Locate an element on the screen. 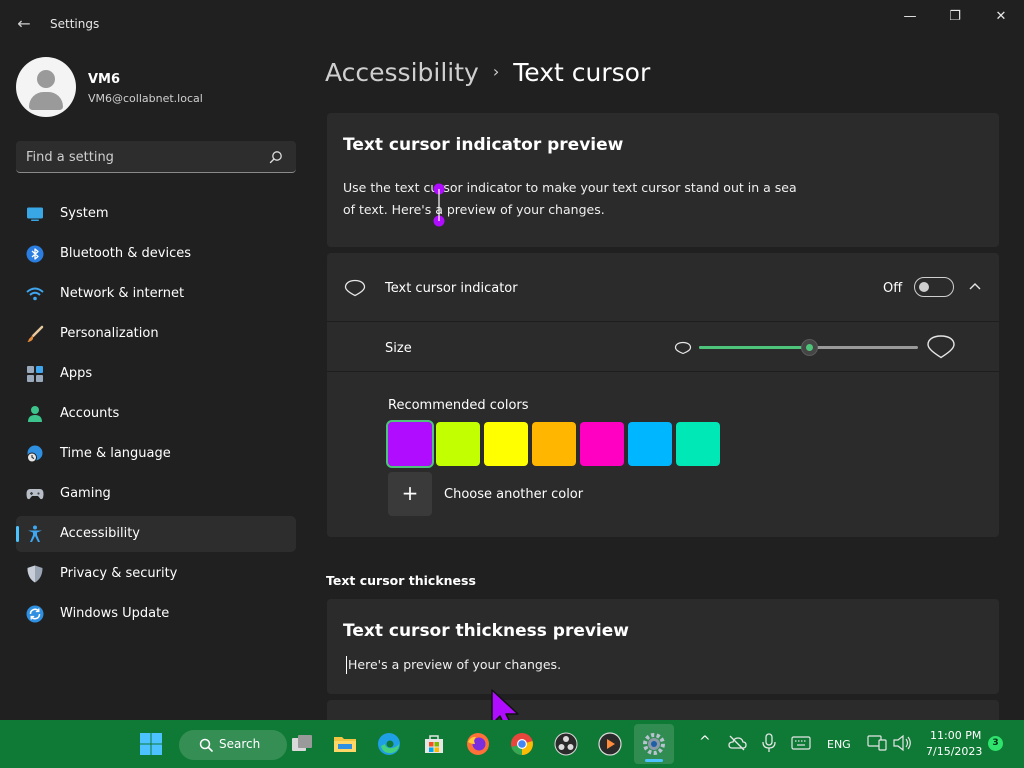 The image size is (1024, 768). sidebar-item-accounts: Accounts is located at coordinates (156, 414).